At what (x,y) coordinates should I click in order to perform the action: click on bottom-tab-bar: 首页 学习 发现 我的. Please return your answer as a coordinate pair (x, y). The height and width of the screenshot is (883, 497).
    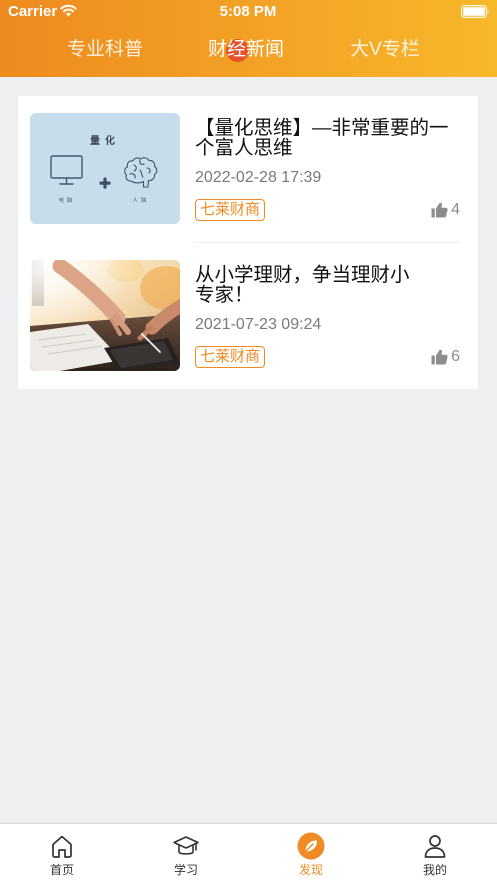
    Looking at the image, I should click on (248, 853).